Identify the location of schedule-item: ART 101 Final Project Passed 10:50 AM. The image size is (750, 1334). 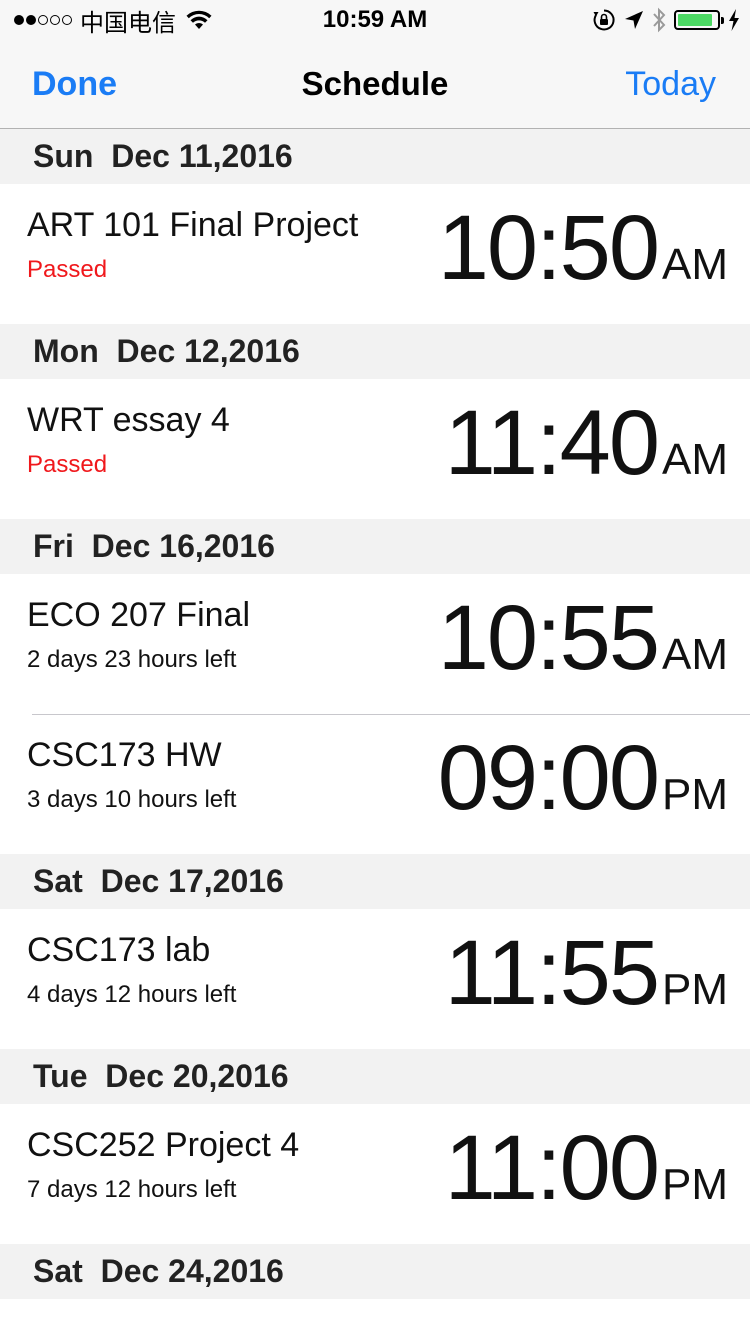
(375, 254).